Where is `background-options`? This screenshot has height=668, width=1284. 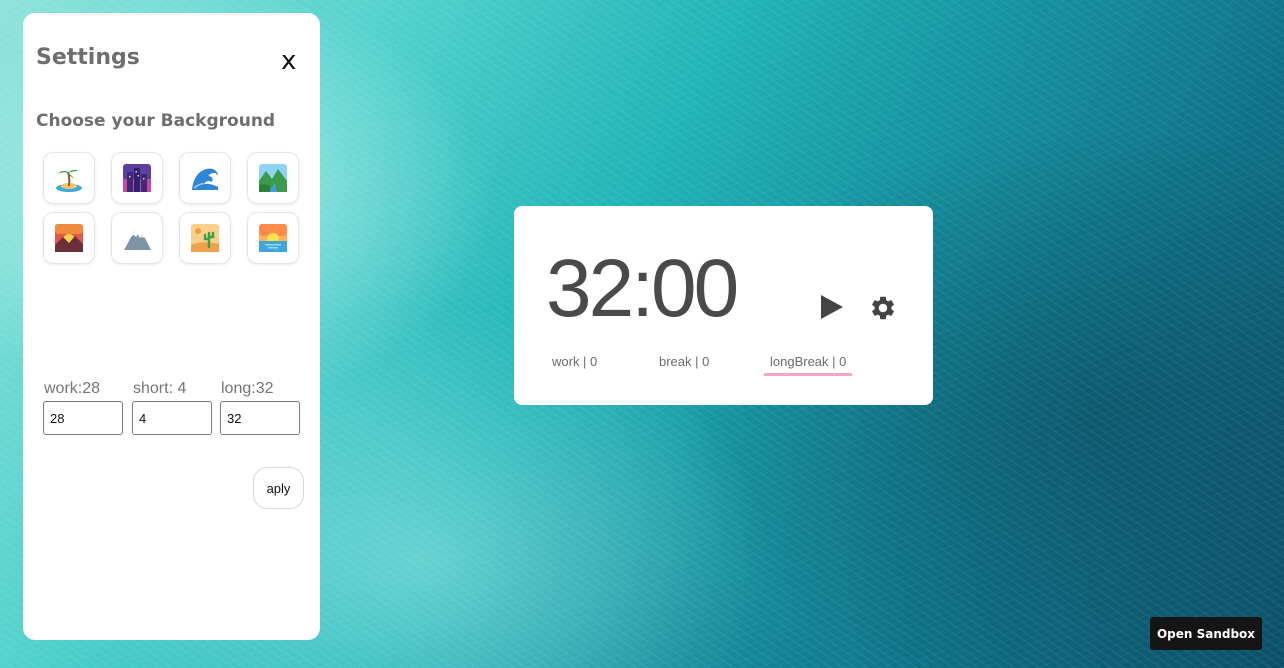
background-options is located at coordinates (171, 208).